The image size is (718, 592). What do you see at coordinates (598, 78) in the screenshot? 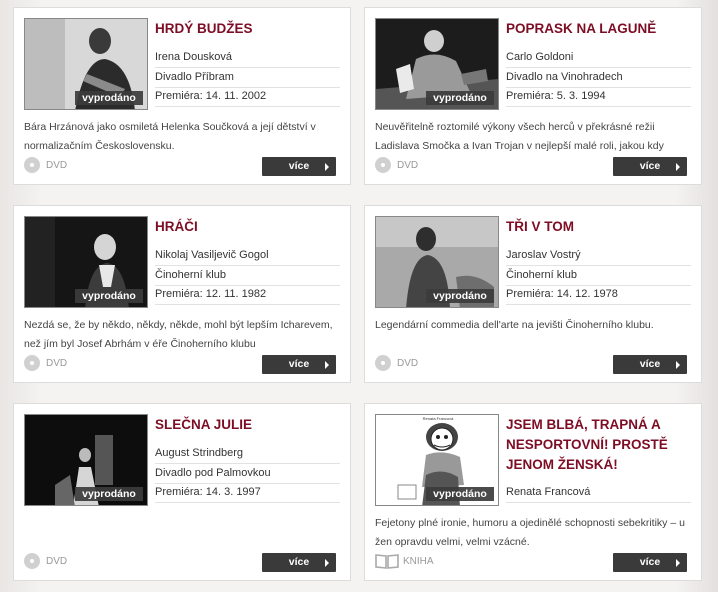
I see `theatre: Divadlo na Vinohradech` at bounding box center [598, 78].